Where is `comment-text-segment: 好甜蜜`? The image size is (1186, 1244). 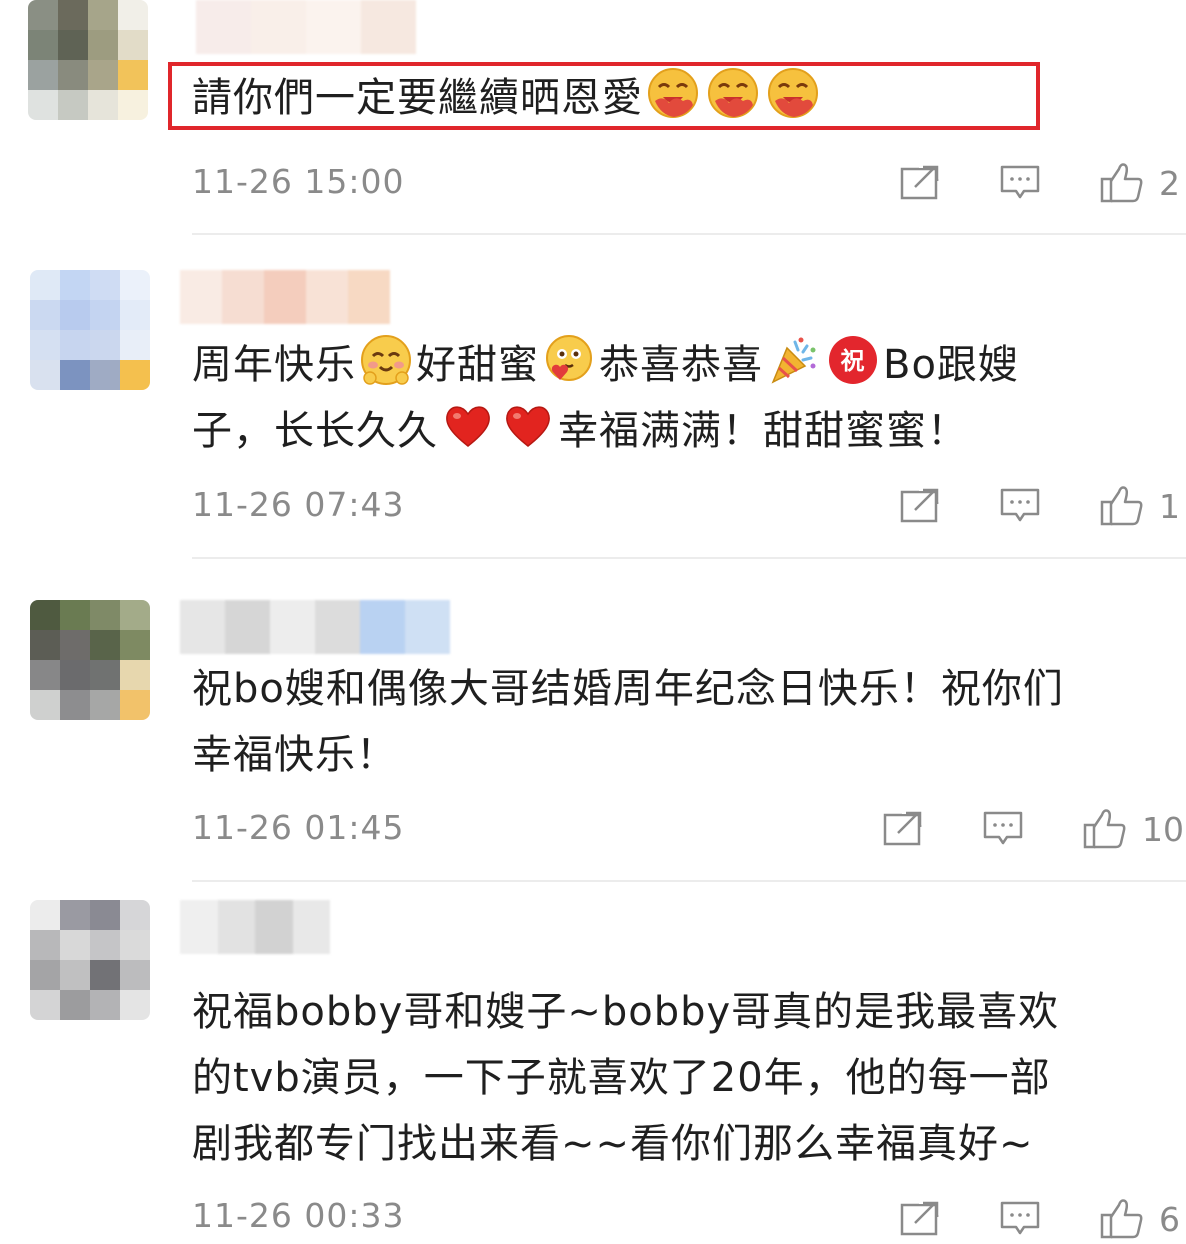
comment-text-segment: 好甜蜜 is located at coordinates (477, 365).